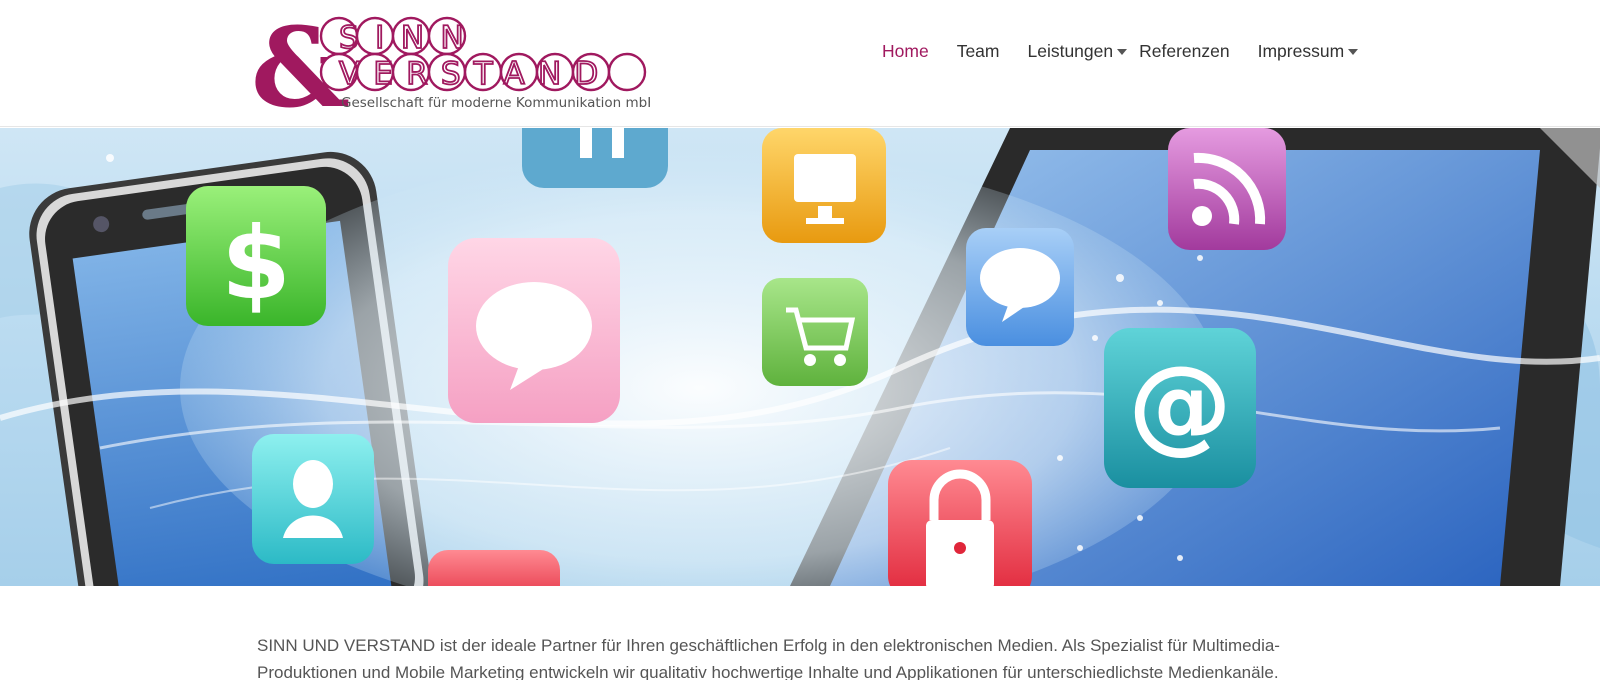 The height and width of the screenshot is (680, 1600). I want to click on nav-item-label: Home, so click(905, 50).